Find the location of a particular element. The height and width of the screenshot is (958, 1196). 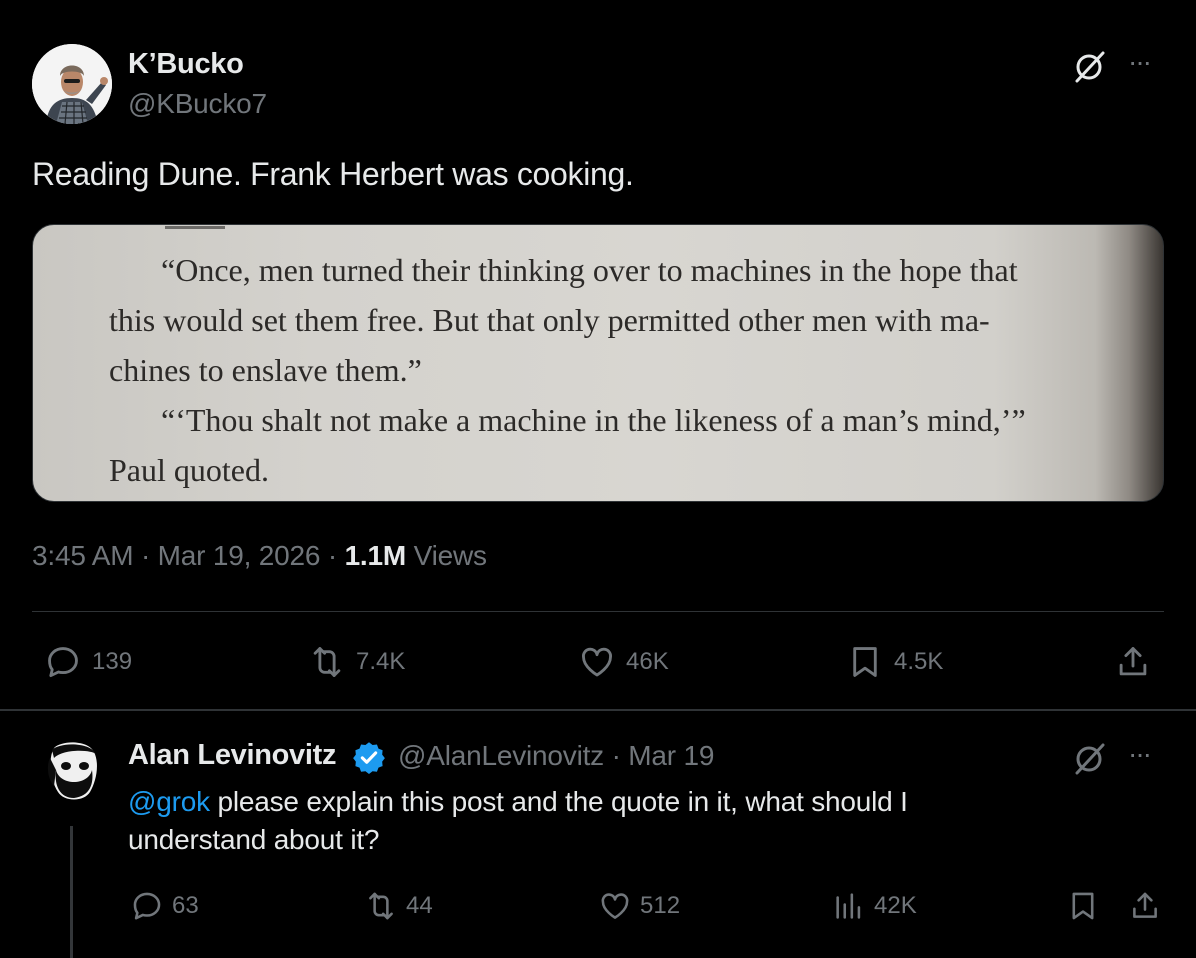

reply-button: 139 is located at coordinates (88, 662).